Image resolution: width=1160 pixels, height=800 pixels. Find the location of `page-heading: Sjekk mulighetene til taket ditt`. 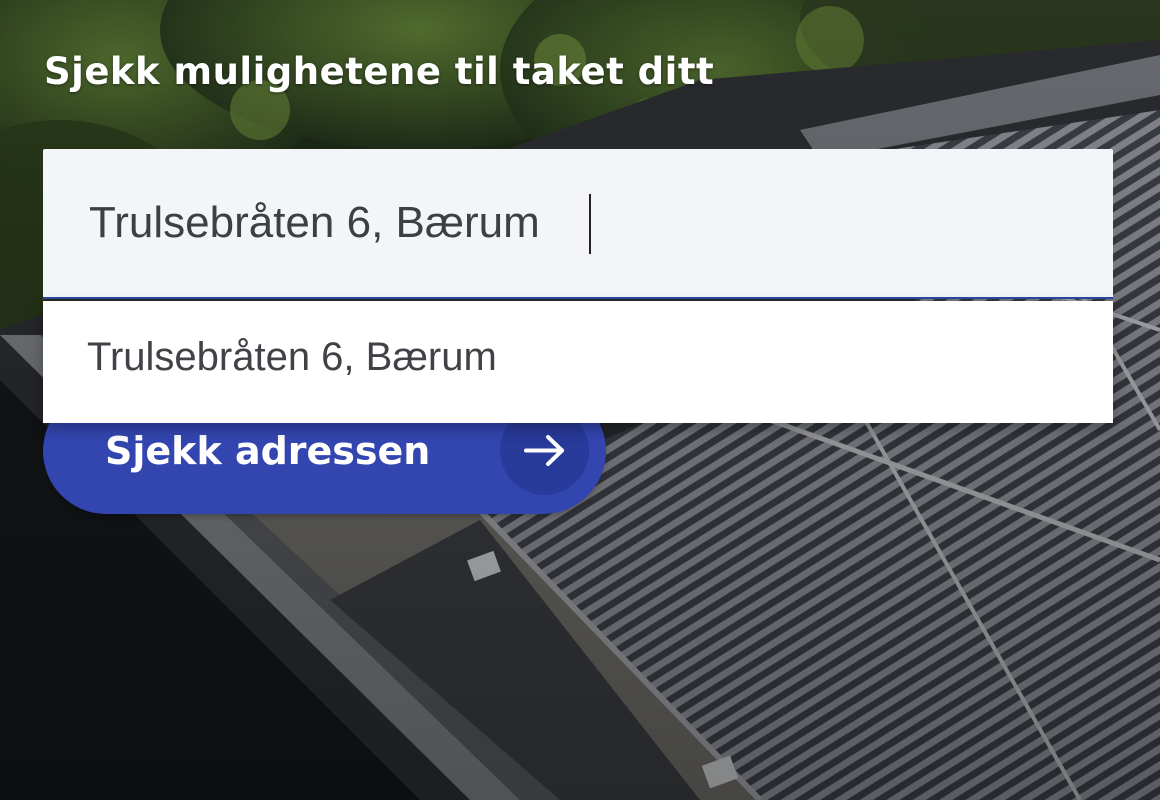

page-heading: Sjekk mulighetene til taket ditt is located at coordinates (379, 71).